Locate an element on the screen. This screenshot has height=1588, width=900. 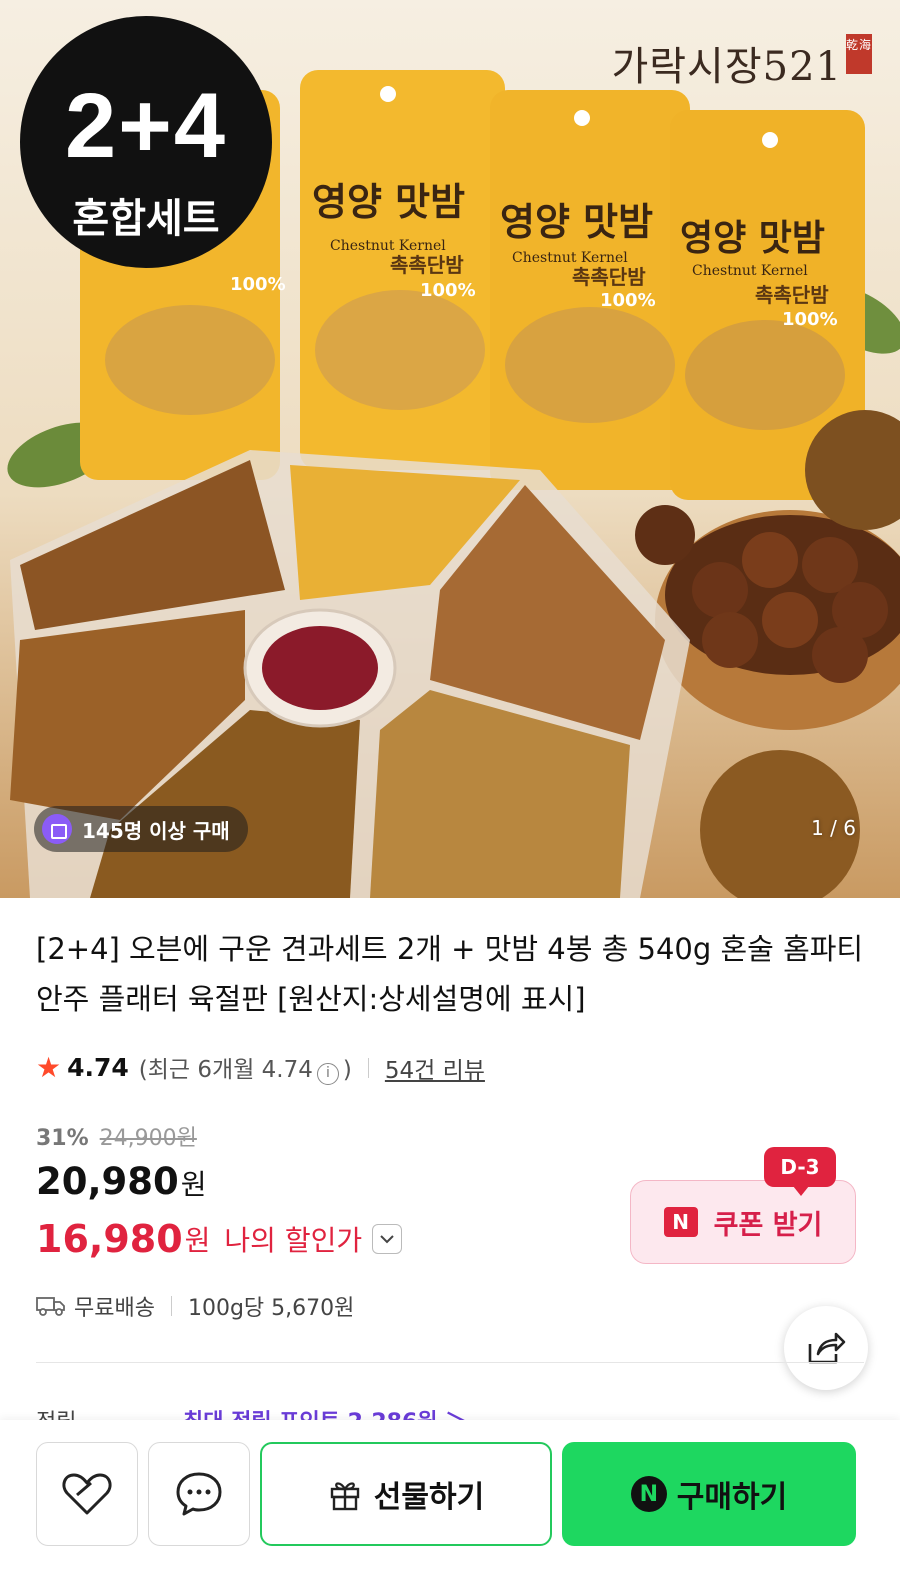
my-discount-label: 나의 할인가 is located at coordinates (293, 1240).